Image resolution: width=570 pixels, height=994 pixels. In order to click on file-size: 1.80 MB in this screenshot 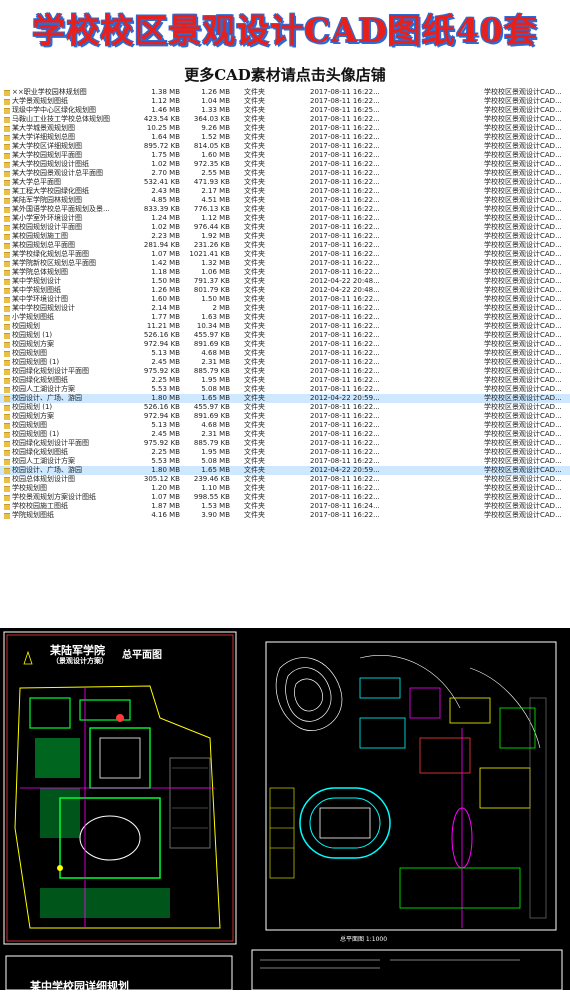, I will do `click(165, 470)`.